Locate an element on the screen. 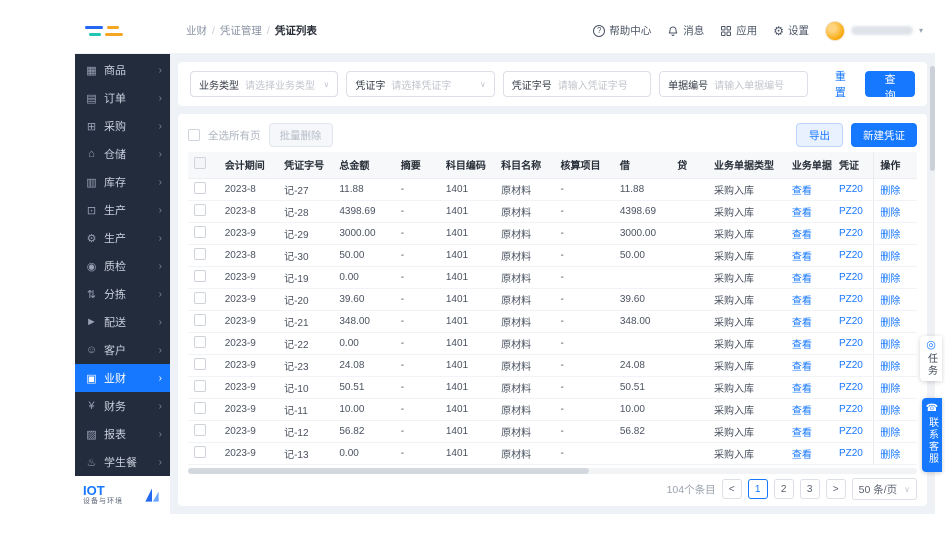 This screenshot has width=945, height=545. sidebar-item-finance: ¥ 财务 › is located at coordinates (122, 406).